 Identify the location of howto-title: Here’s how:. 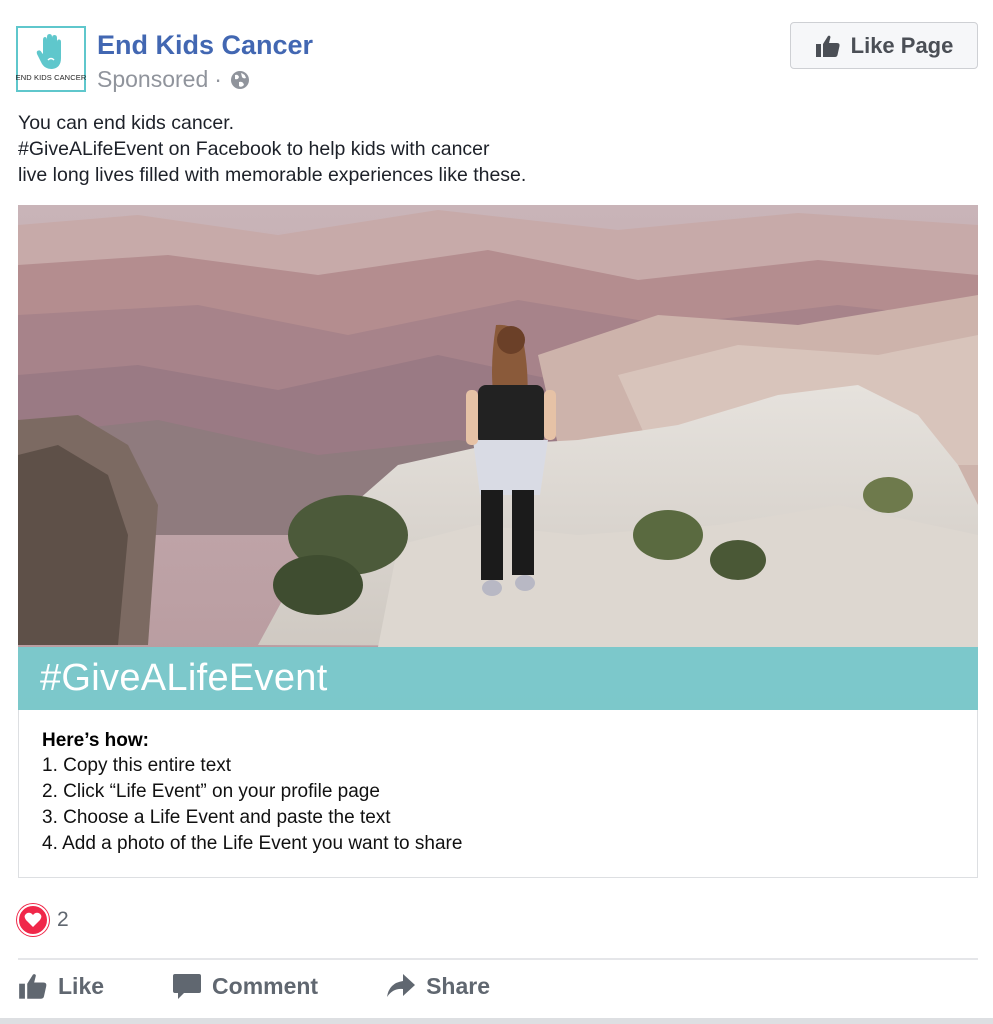
(95, 740).